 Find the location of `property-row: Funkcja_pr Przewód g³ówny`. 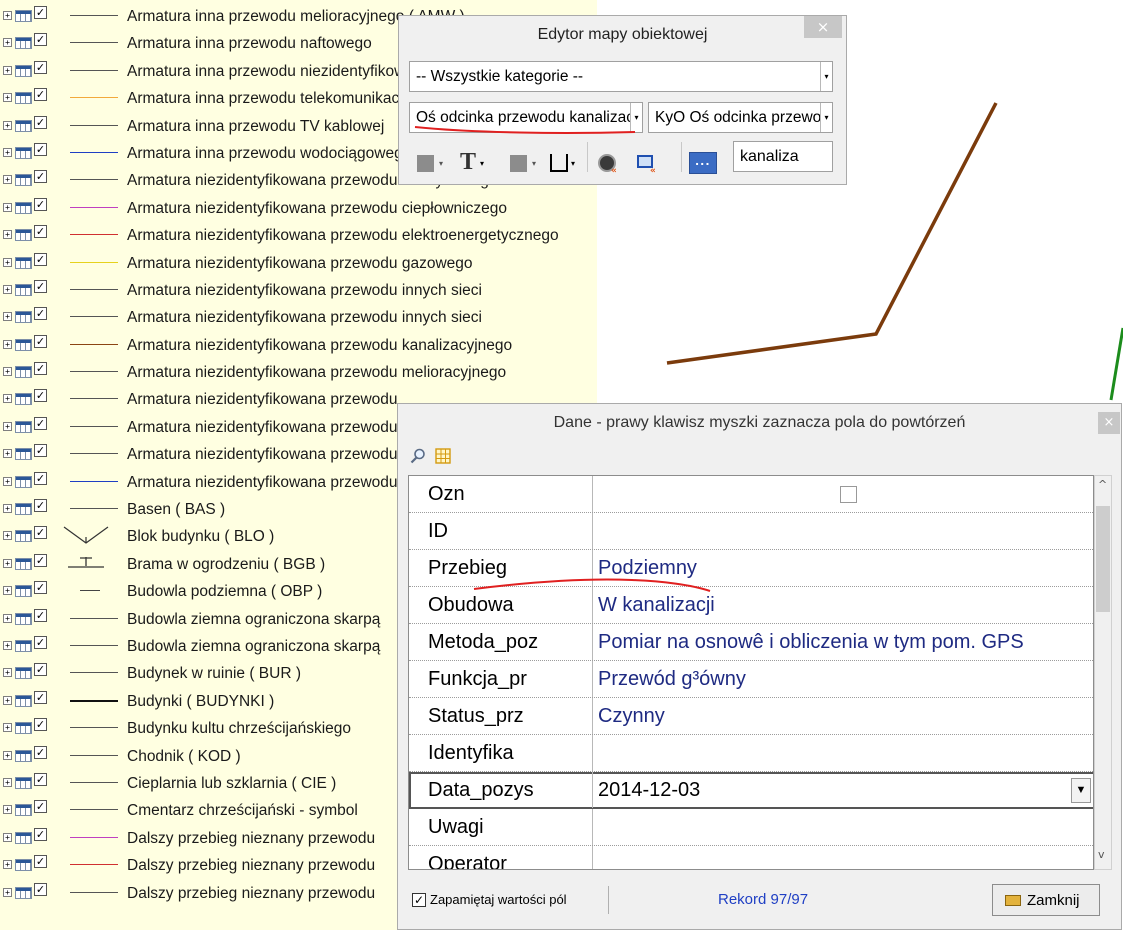

property-row: Funkcja_pr Przewód g³ówny is located at coordinates (751, 679).